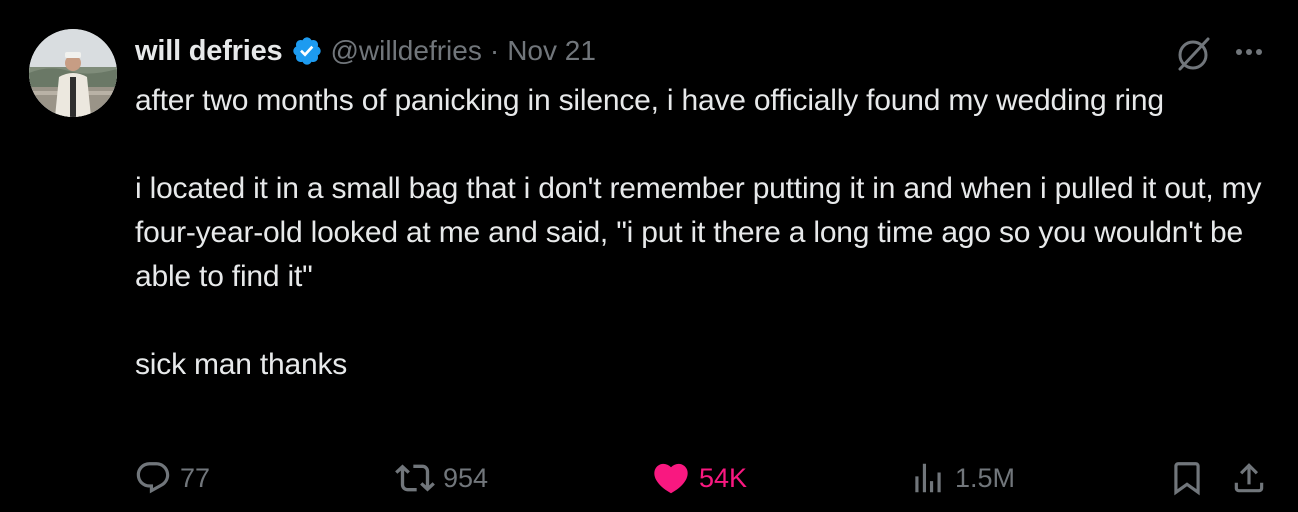  I want to click on action-bar: 77 954 54K 1.5M, so click(649, 478).